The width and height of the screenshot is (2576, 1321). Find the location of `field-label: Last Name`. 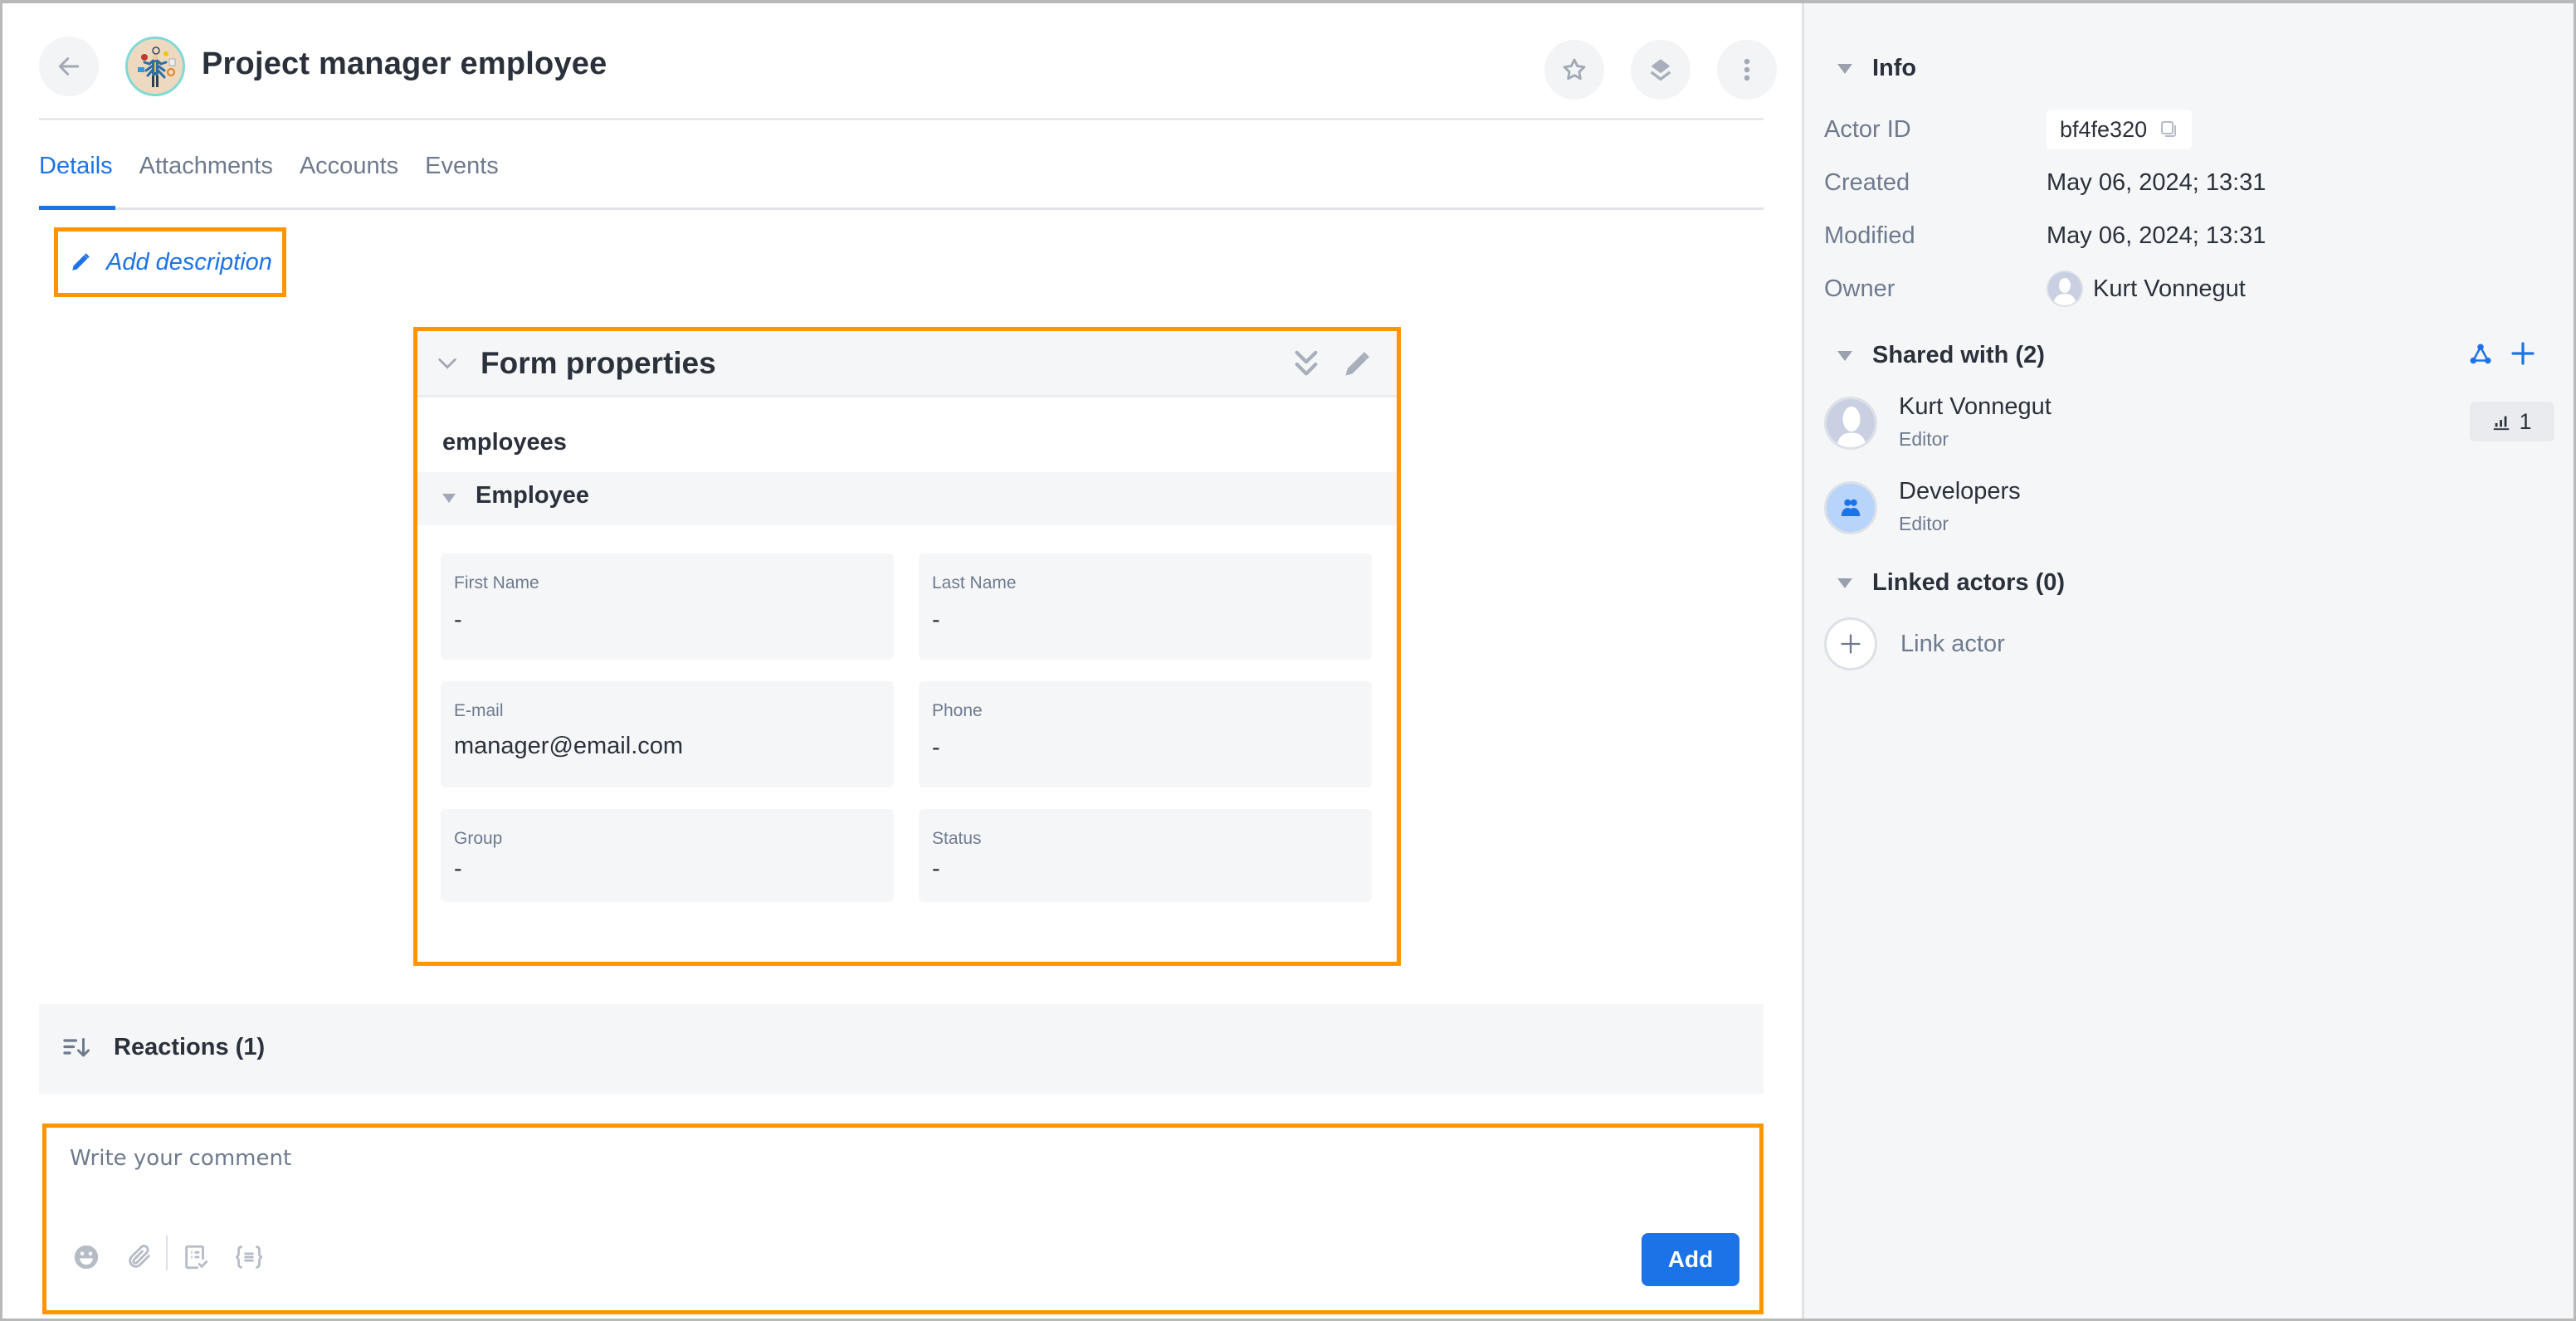

field-label: Last Name is located at coordinates (974, 583).